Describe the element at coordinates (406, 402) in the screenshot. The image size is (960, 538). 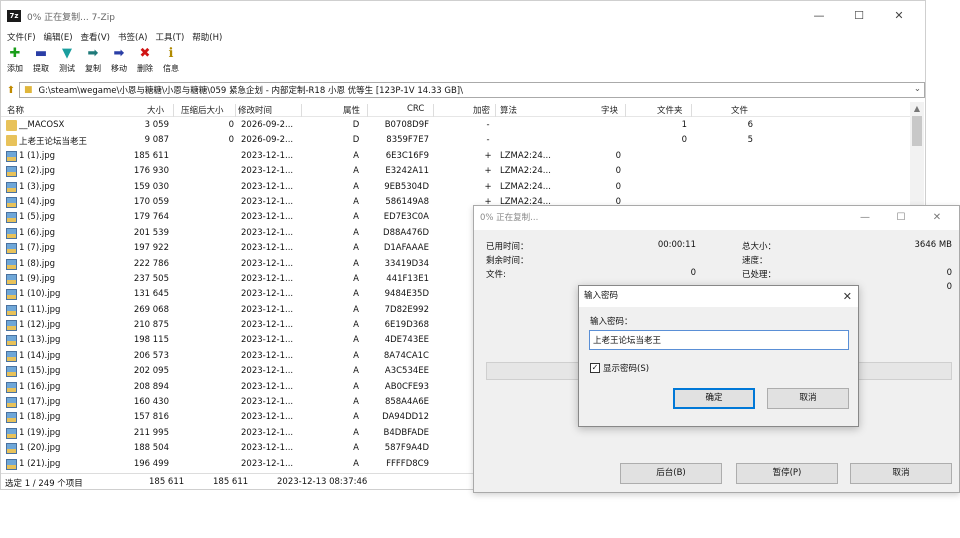
I see `cell-crc: 858A4A6E` at that location.